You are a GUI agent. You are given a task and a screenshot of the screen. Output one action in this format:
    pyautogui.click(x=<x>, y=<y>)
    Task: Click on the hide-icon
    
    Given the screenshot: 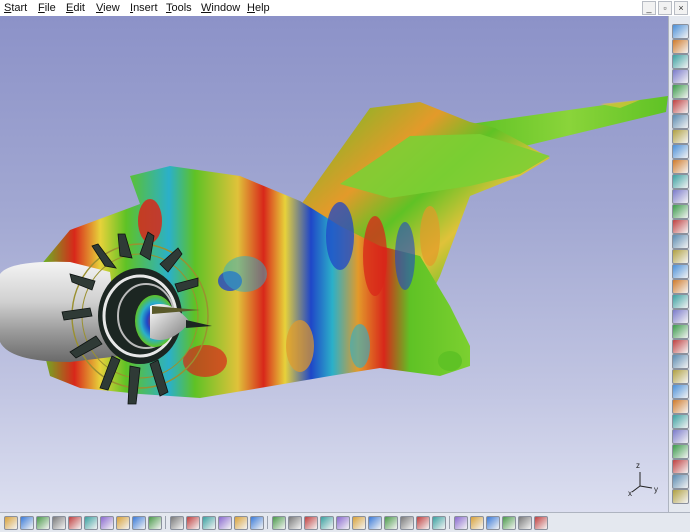 What is the action you would take?
    pyautogui.click(x=680, y=136)
    